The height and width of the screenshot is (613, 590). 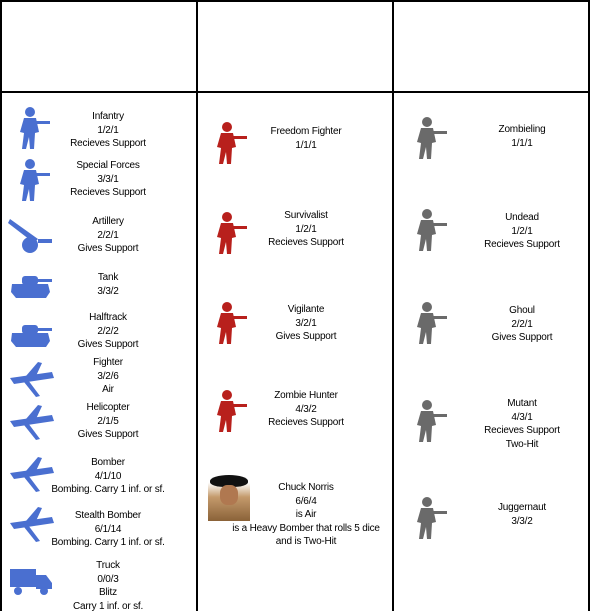 I want to click on unit-detail: 4/1/10, so click(x=107, y=477).